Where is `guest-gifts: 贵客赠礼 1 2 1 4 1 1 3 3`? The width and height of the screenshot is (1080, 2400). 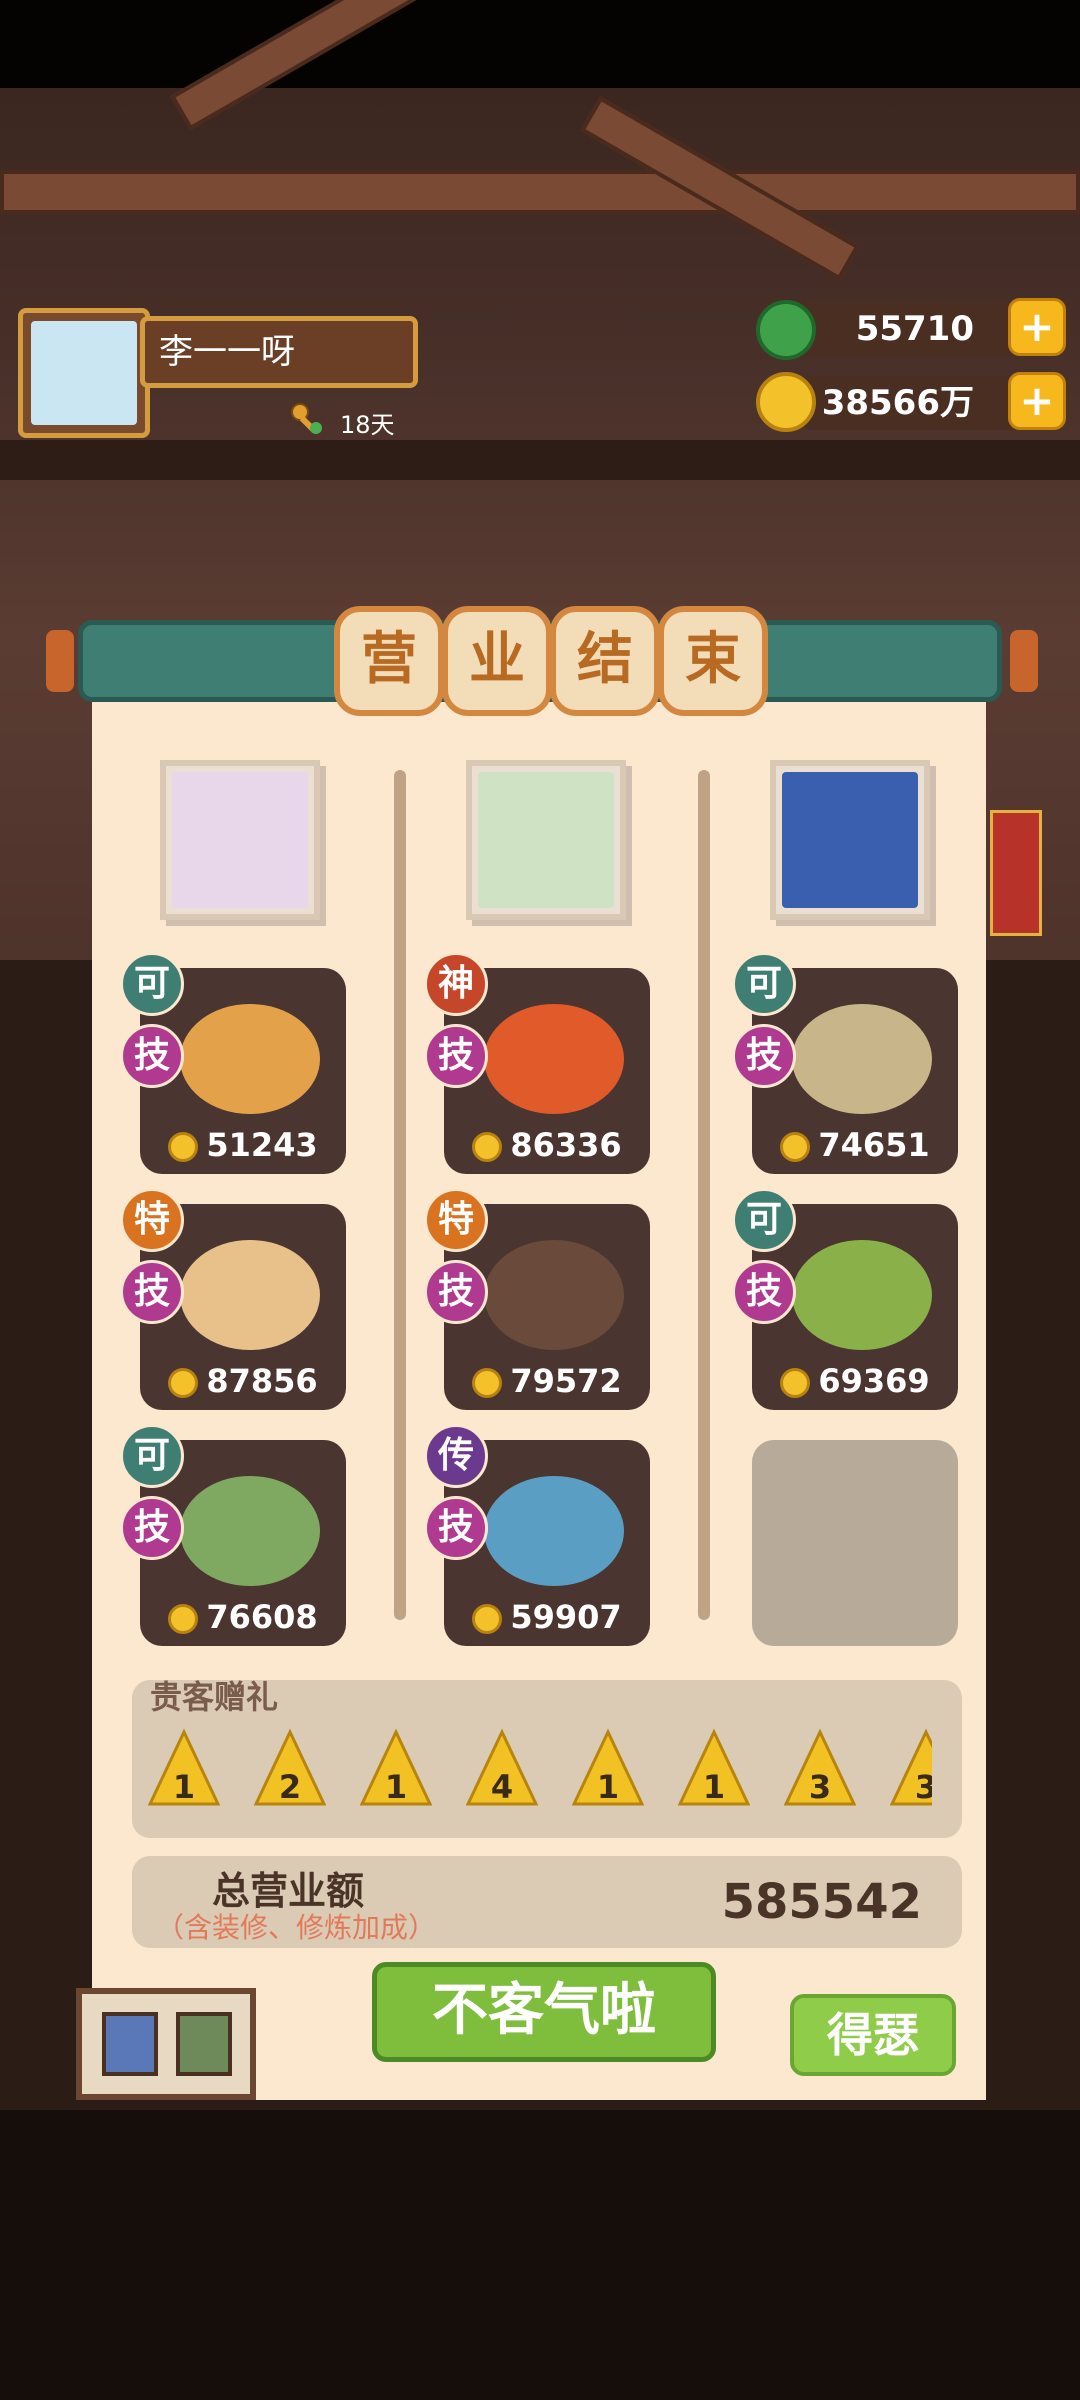 guest-gifts: 贵客赠礼 1 2 1 4 1 1 3 3 is located at coordinates (547, 1758).